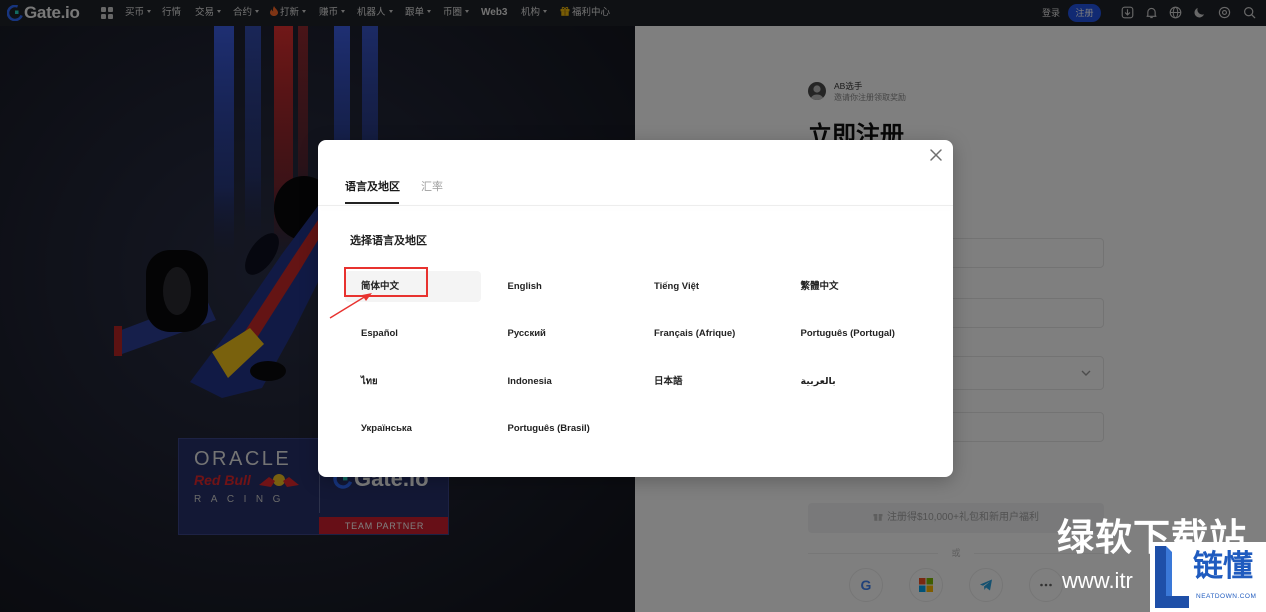 The width and height of the screenshot is (1266, 612). What do you see at coordinates (372, 187) in the screenshot?
I see `tab-language-region: 语言及地区` at bounding box center [372, 187].